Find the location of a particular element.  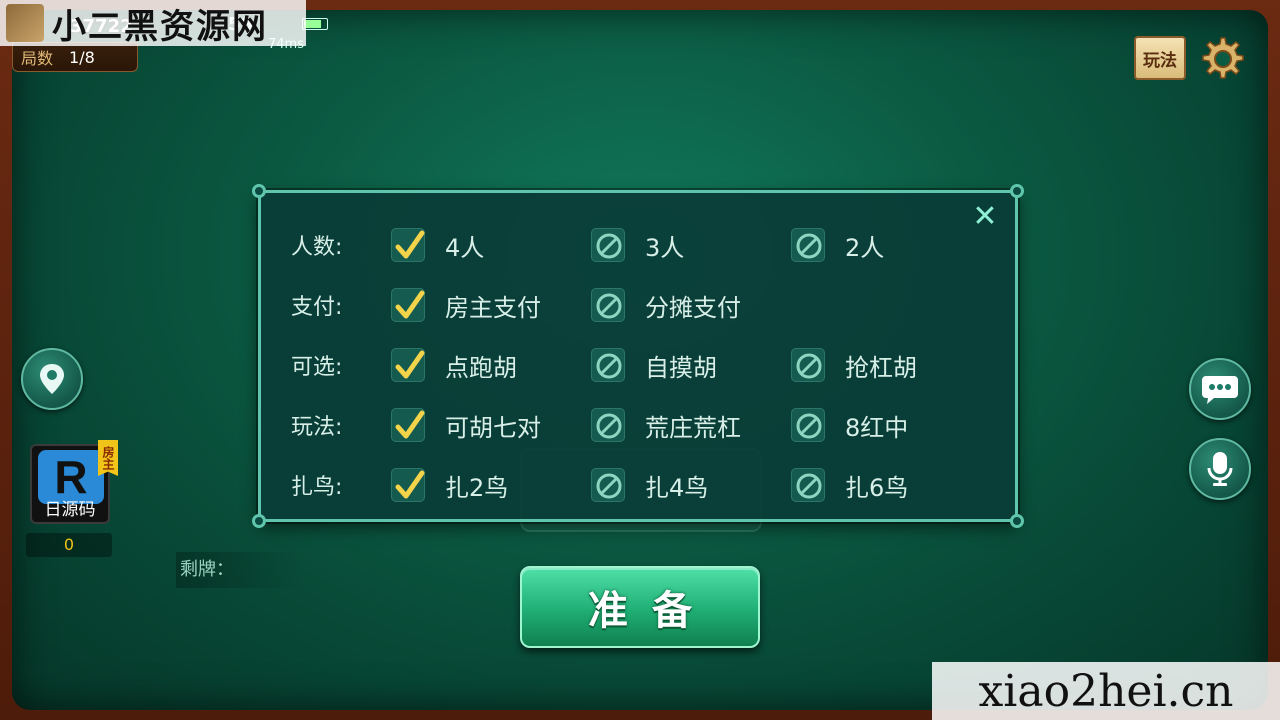

option-toggle: 8红中 is located at coordinates (849, 425).